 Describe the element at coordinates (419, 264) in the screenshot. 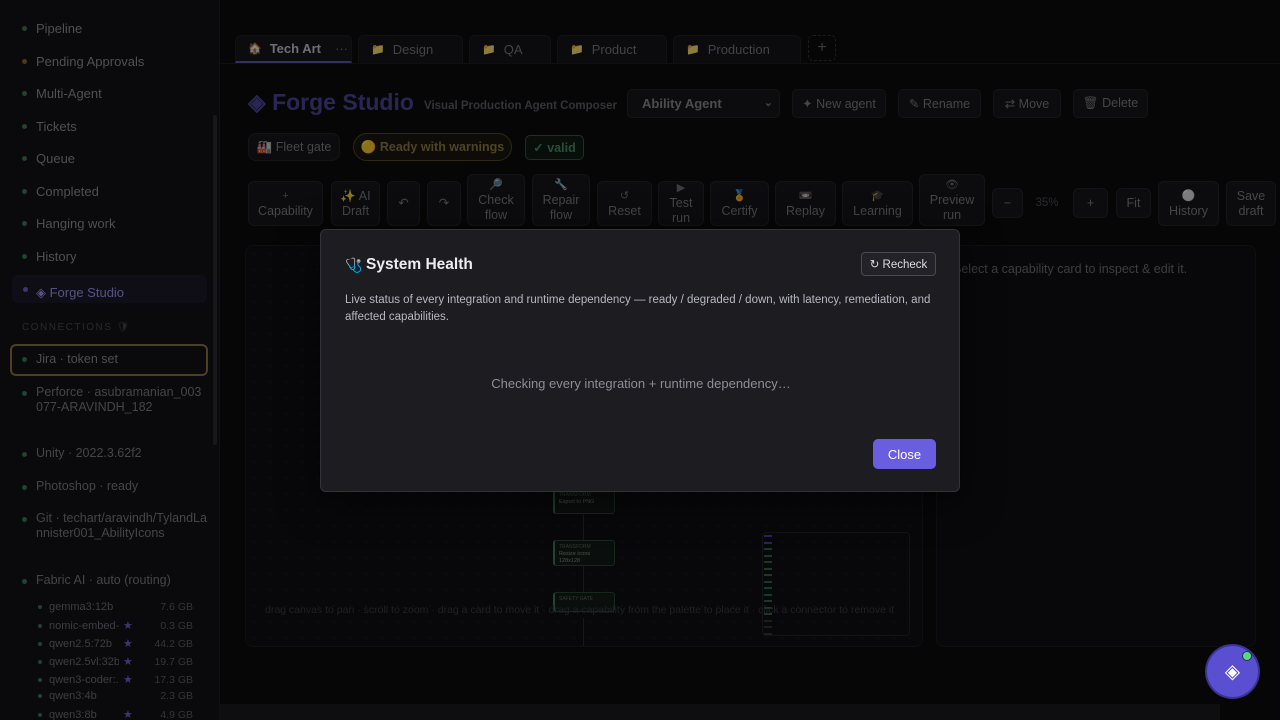

I see `dialog-title: System Health` at that location.